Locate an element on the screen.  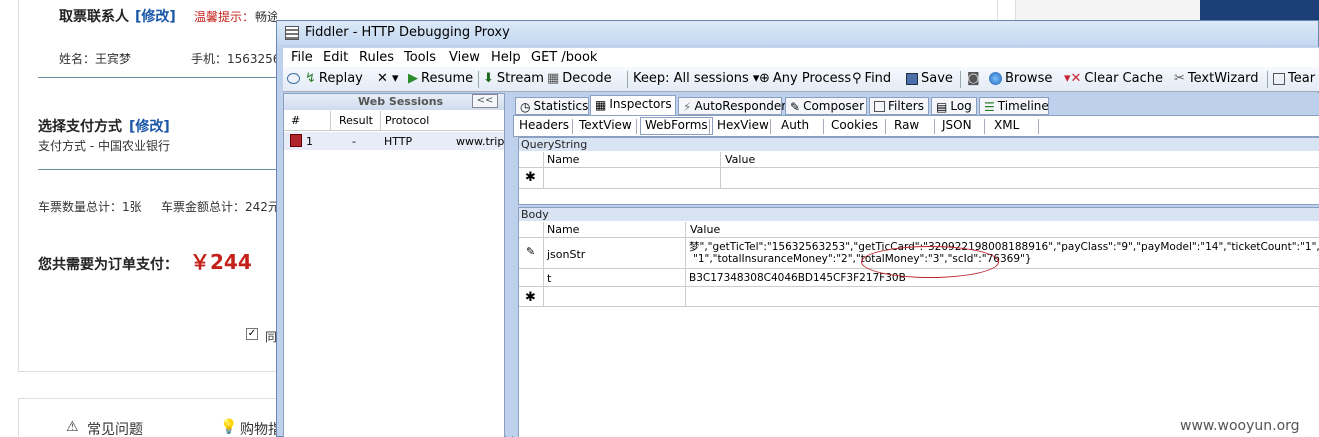
decode-grid-icon: ▦ is located at coordinates (553, 78).